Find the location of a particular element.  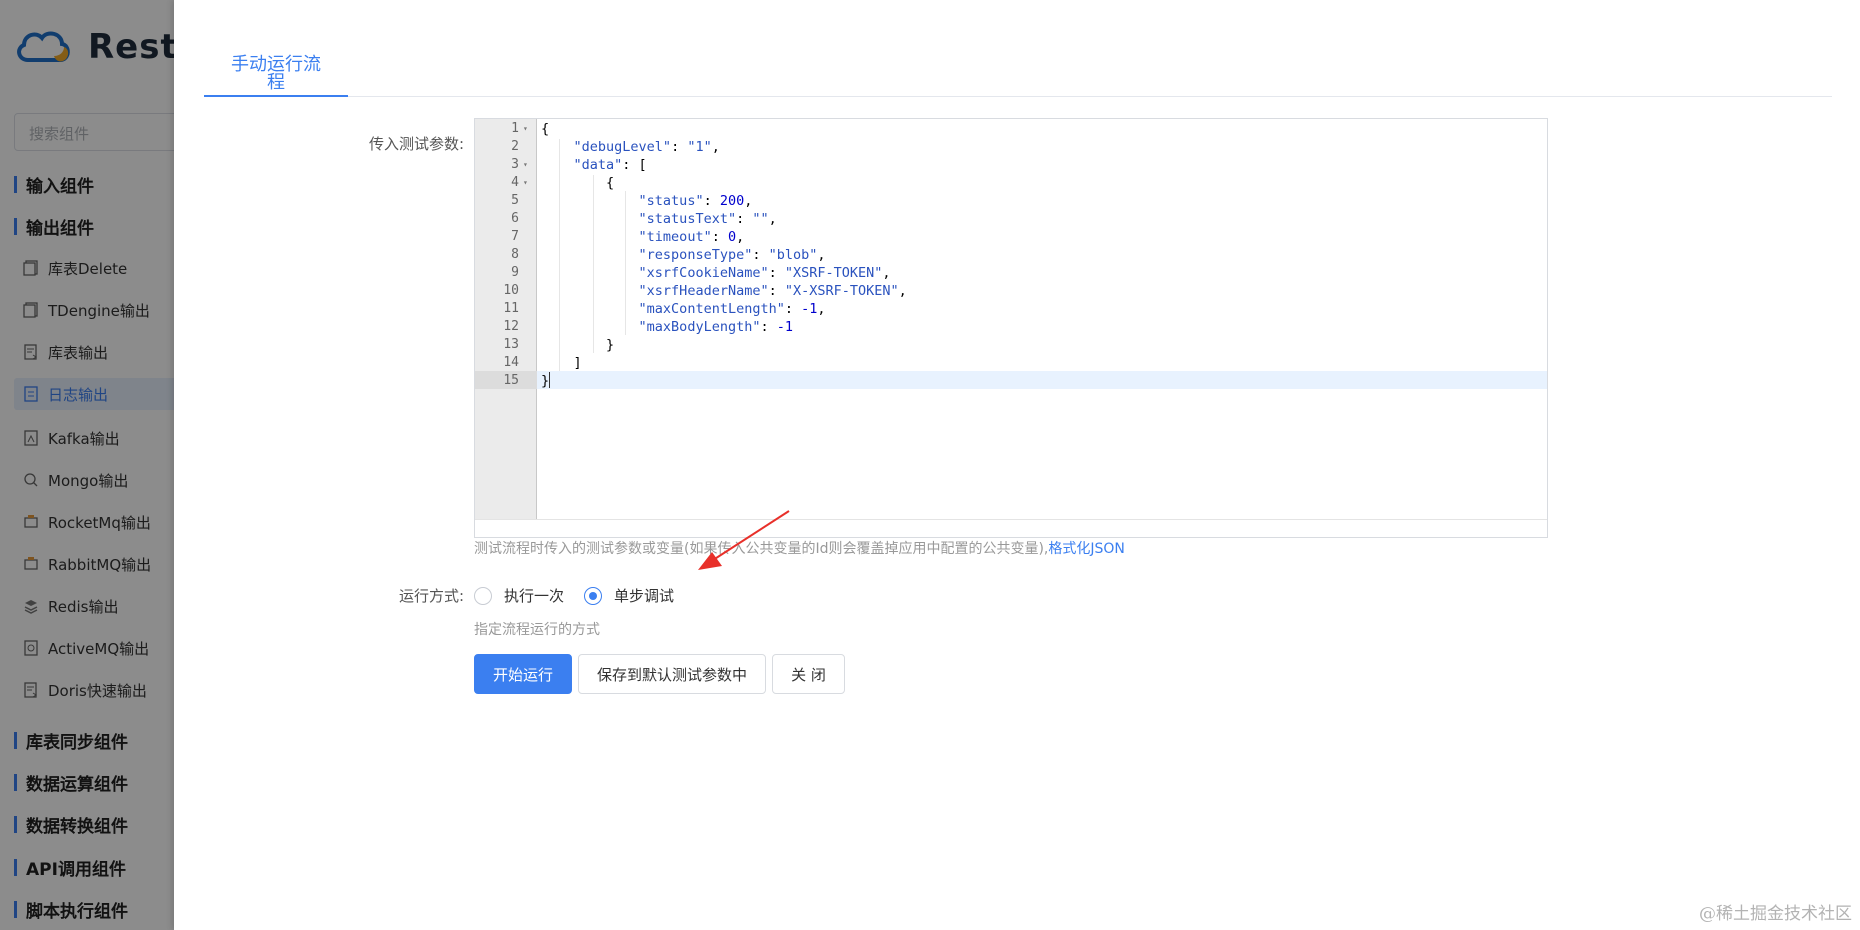

line-number: 3 is located at coordinates (515, 164).